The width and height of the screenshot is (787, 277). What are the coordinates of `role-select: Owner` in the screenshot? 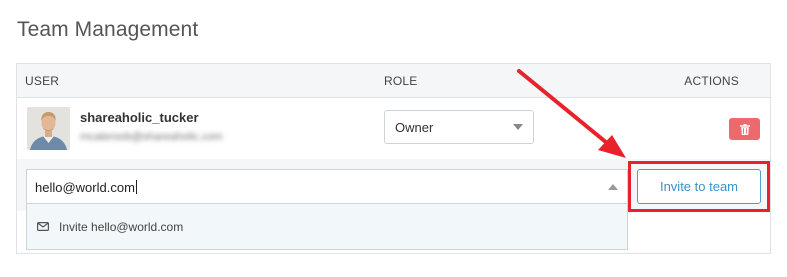 It's located at (459, 127).